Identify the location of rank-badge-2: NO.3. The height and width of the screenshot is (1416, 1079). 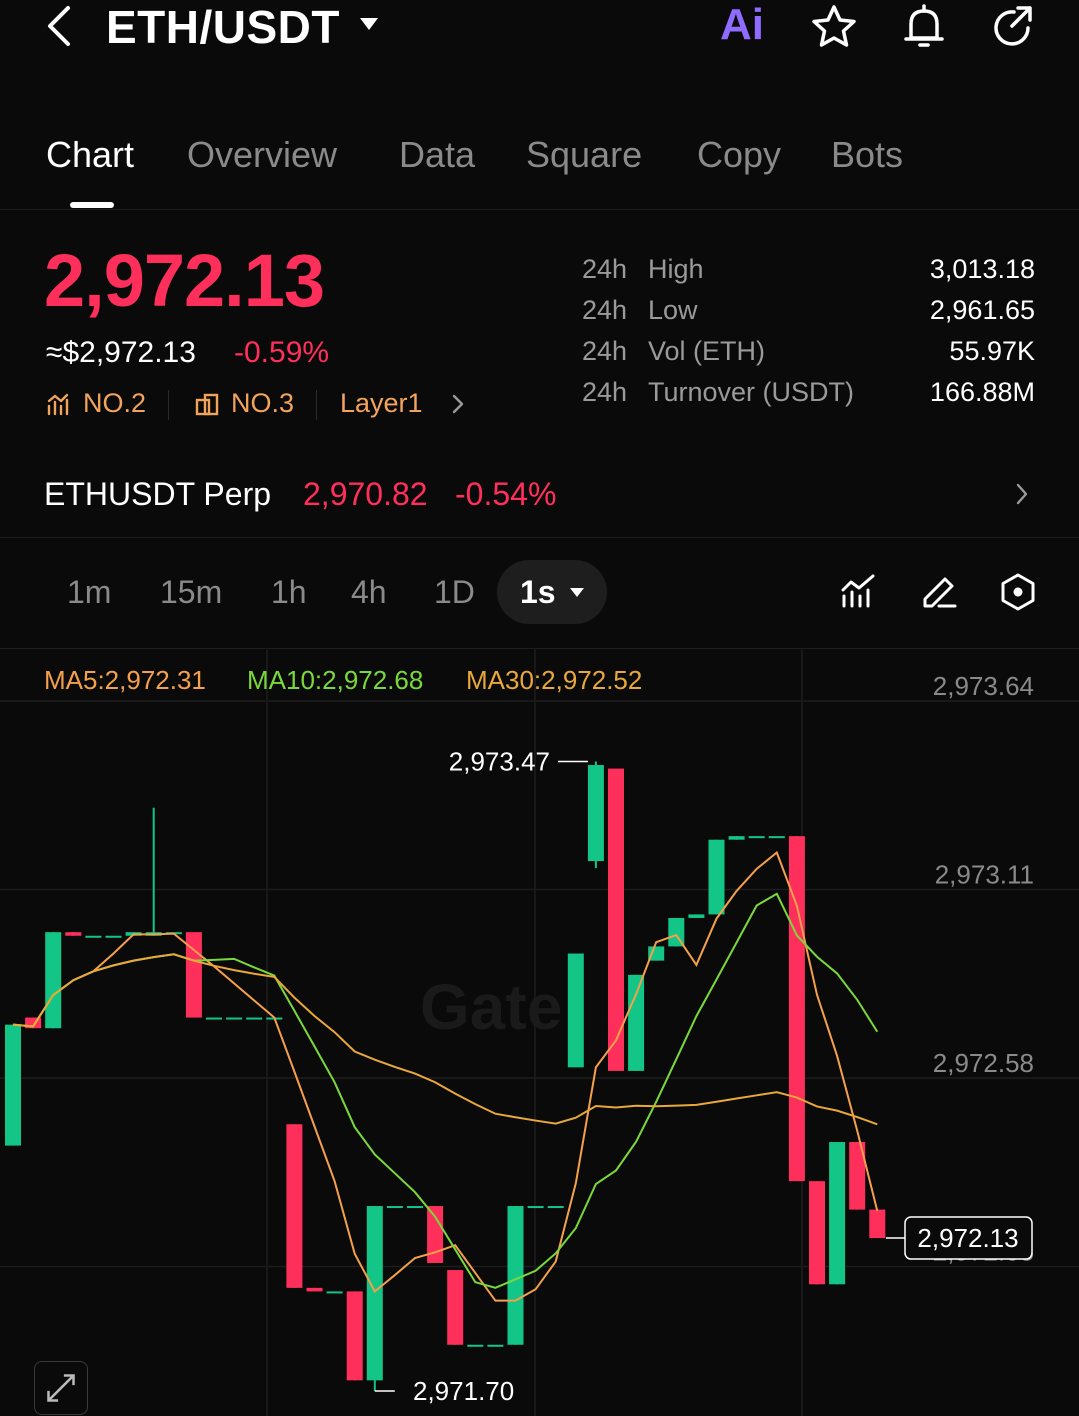
(262, 403).